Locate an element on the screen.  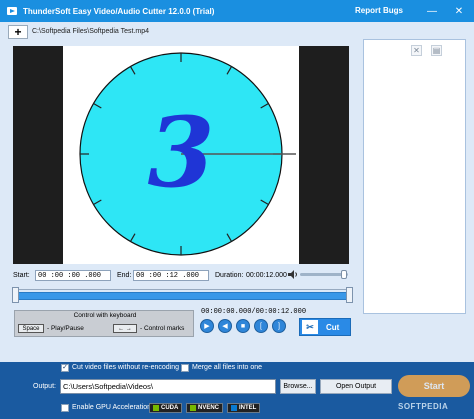
file-path: C:\Softpedia Files\Softpedia Test.mp4 is located at coordinates (90, 31).